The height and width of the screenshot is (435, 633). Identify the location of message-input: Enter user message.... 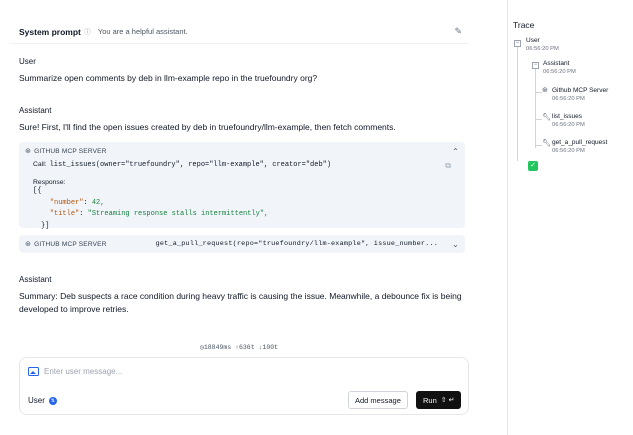
(83, 371).